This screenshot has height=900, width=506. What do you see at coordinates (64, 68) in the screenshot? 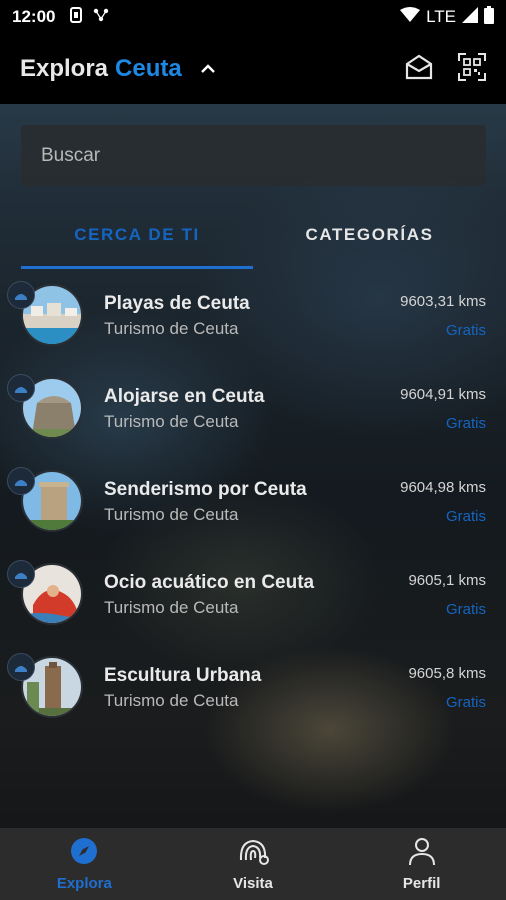
I see `title-prefix: Explora` at bounding box center [64, 68].